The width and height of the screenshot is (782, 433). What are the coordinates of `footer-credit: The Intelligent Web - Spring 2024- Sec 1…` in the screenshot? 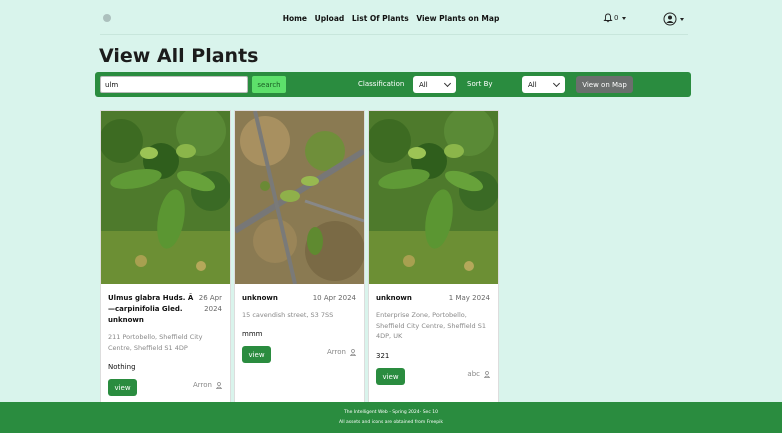 It's located at (391, 412).